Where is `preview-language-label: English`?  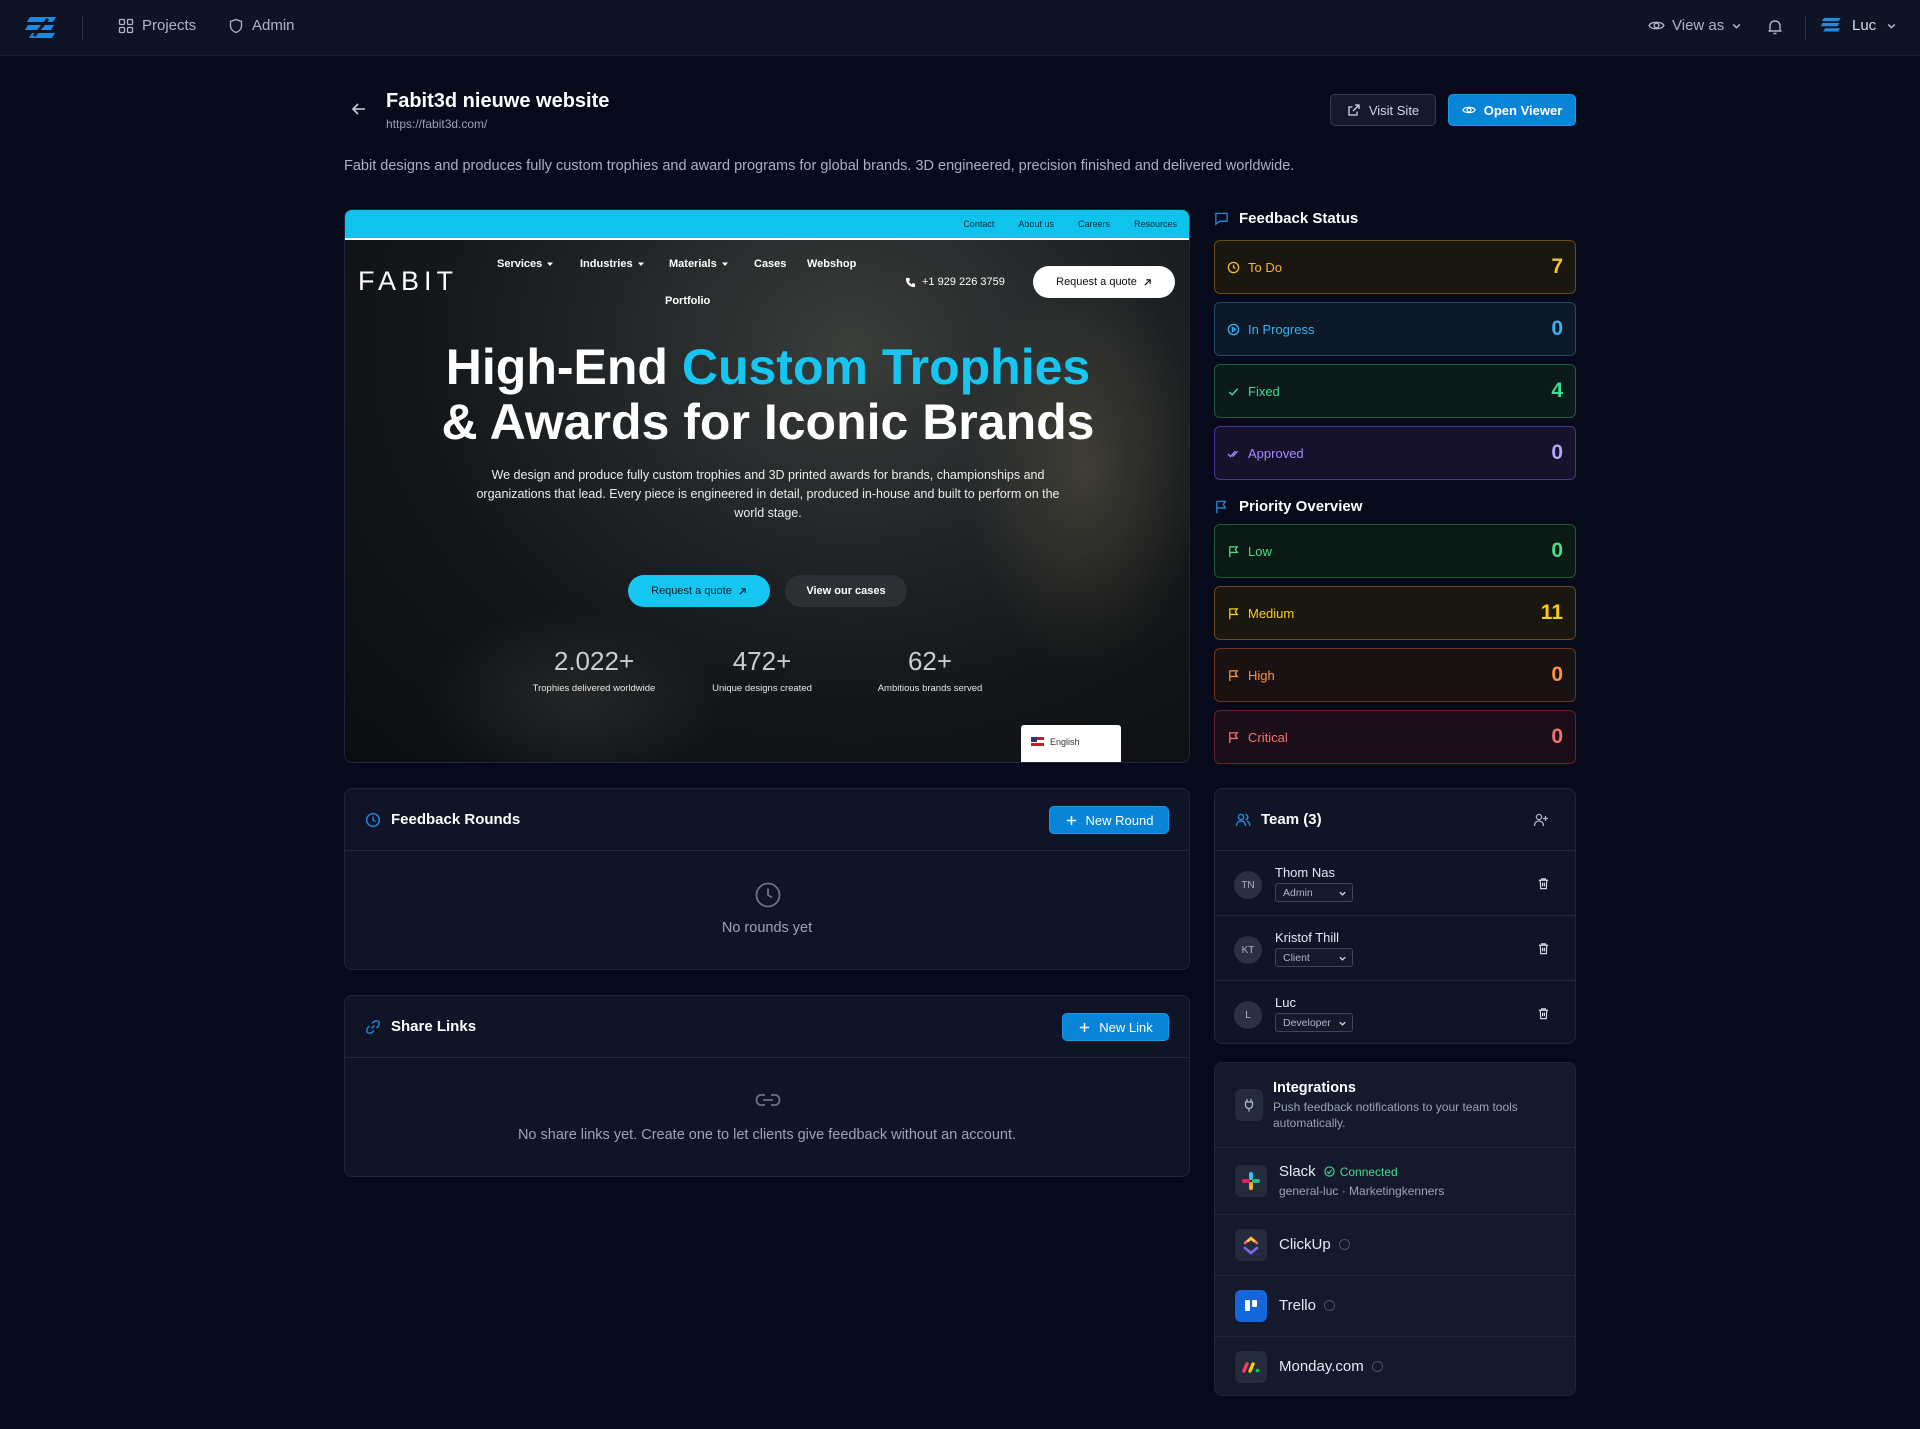 preview-language-label: English is located at coordinates (1065, 742).